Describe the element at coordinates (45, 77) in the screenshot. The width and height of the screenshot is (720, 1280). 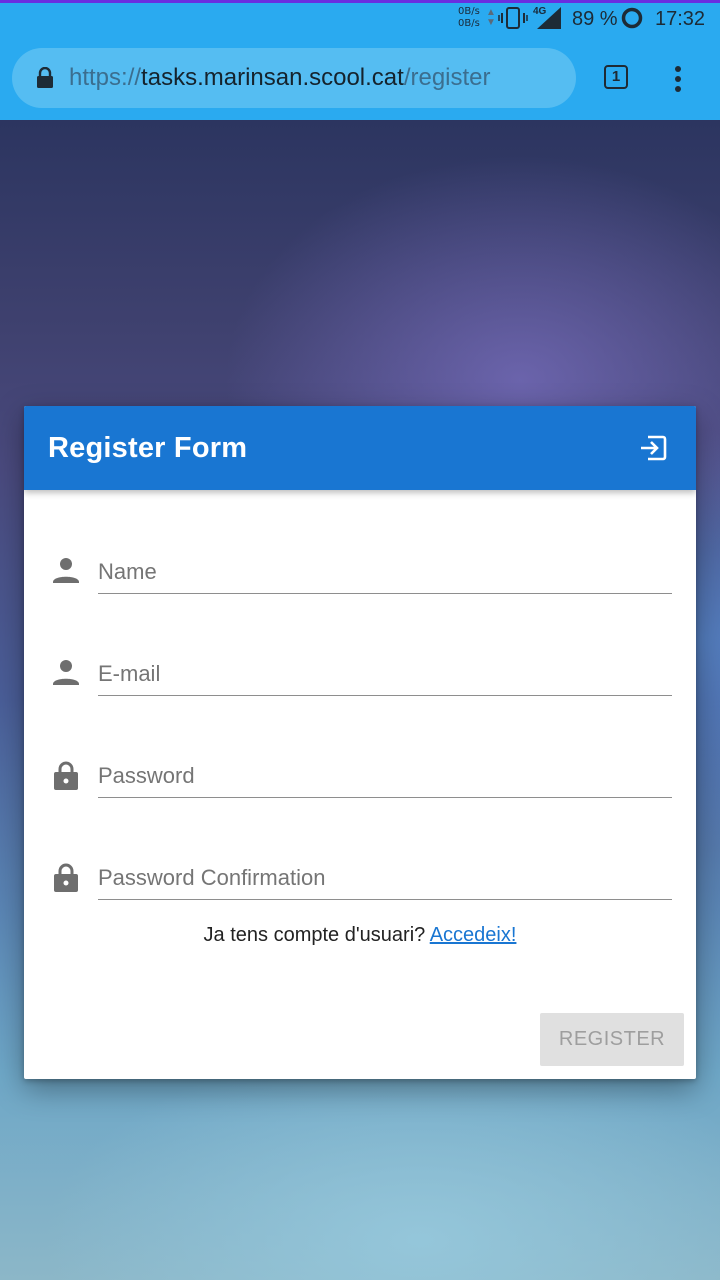
I see `secure-lock-icon` at that location.